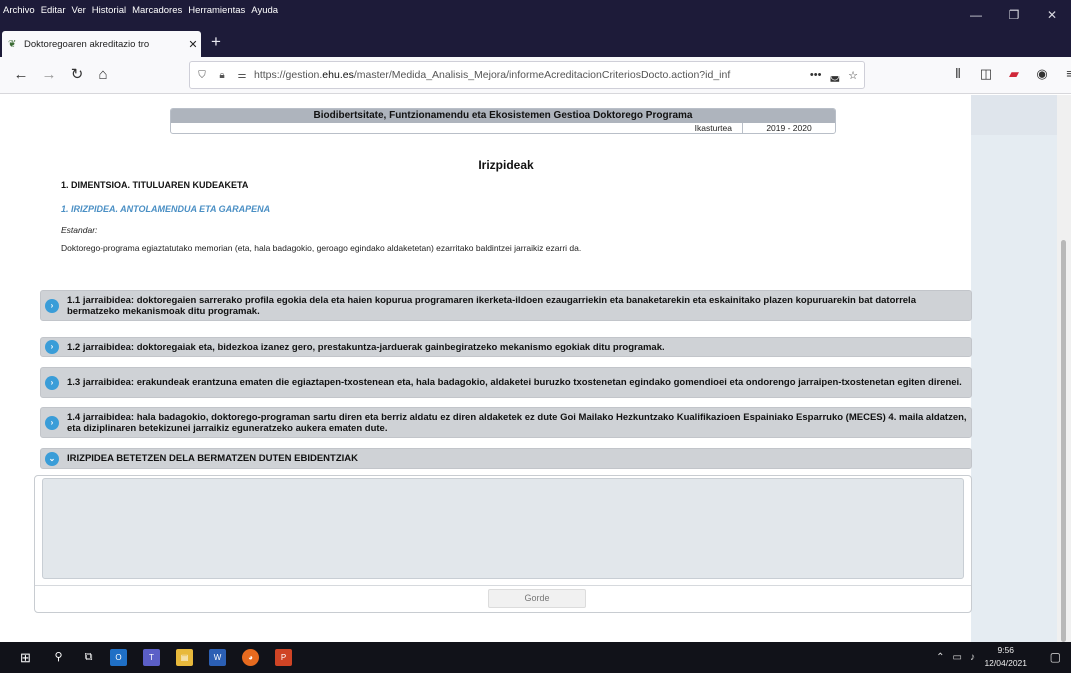 This screenshot has width=1071, height=673. What do you see at coordinates (184, 657) in the screenshot?
I see `file-explorer-icon: ▤` at bounding box center [184, 657].